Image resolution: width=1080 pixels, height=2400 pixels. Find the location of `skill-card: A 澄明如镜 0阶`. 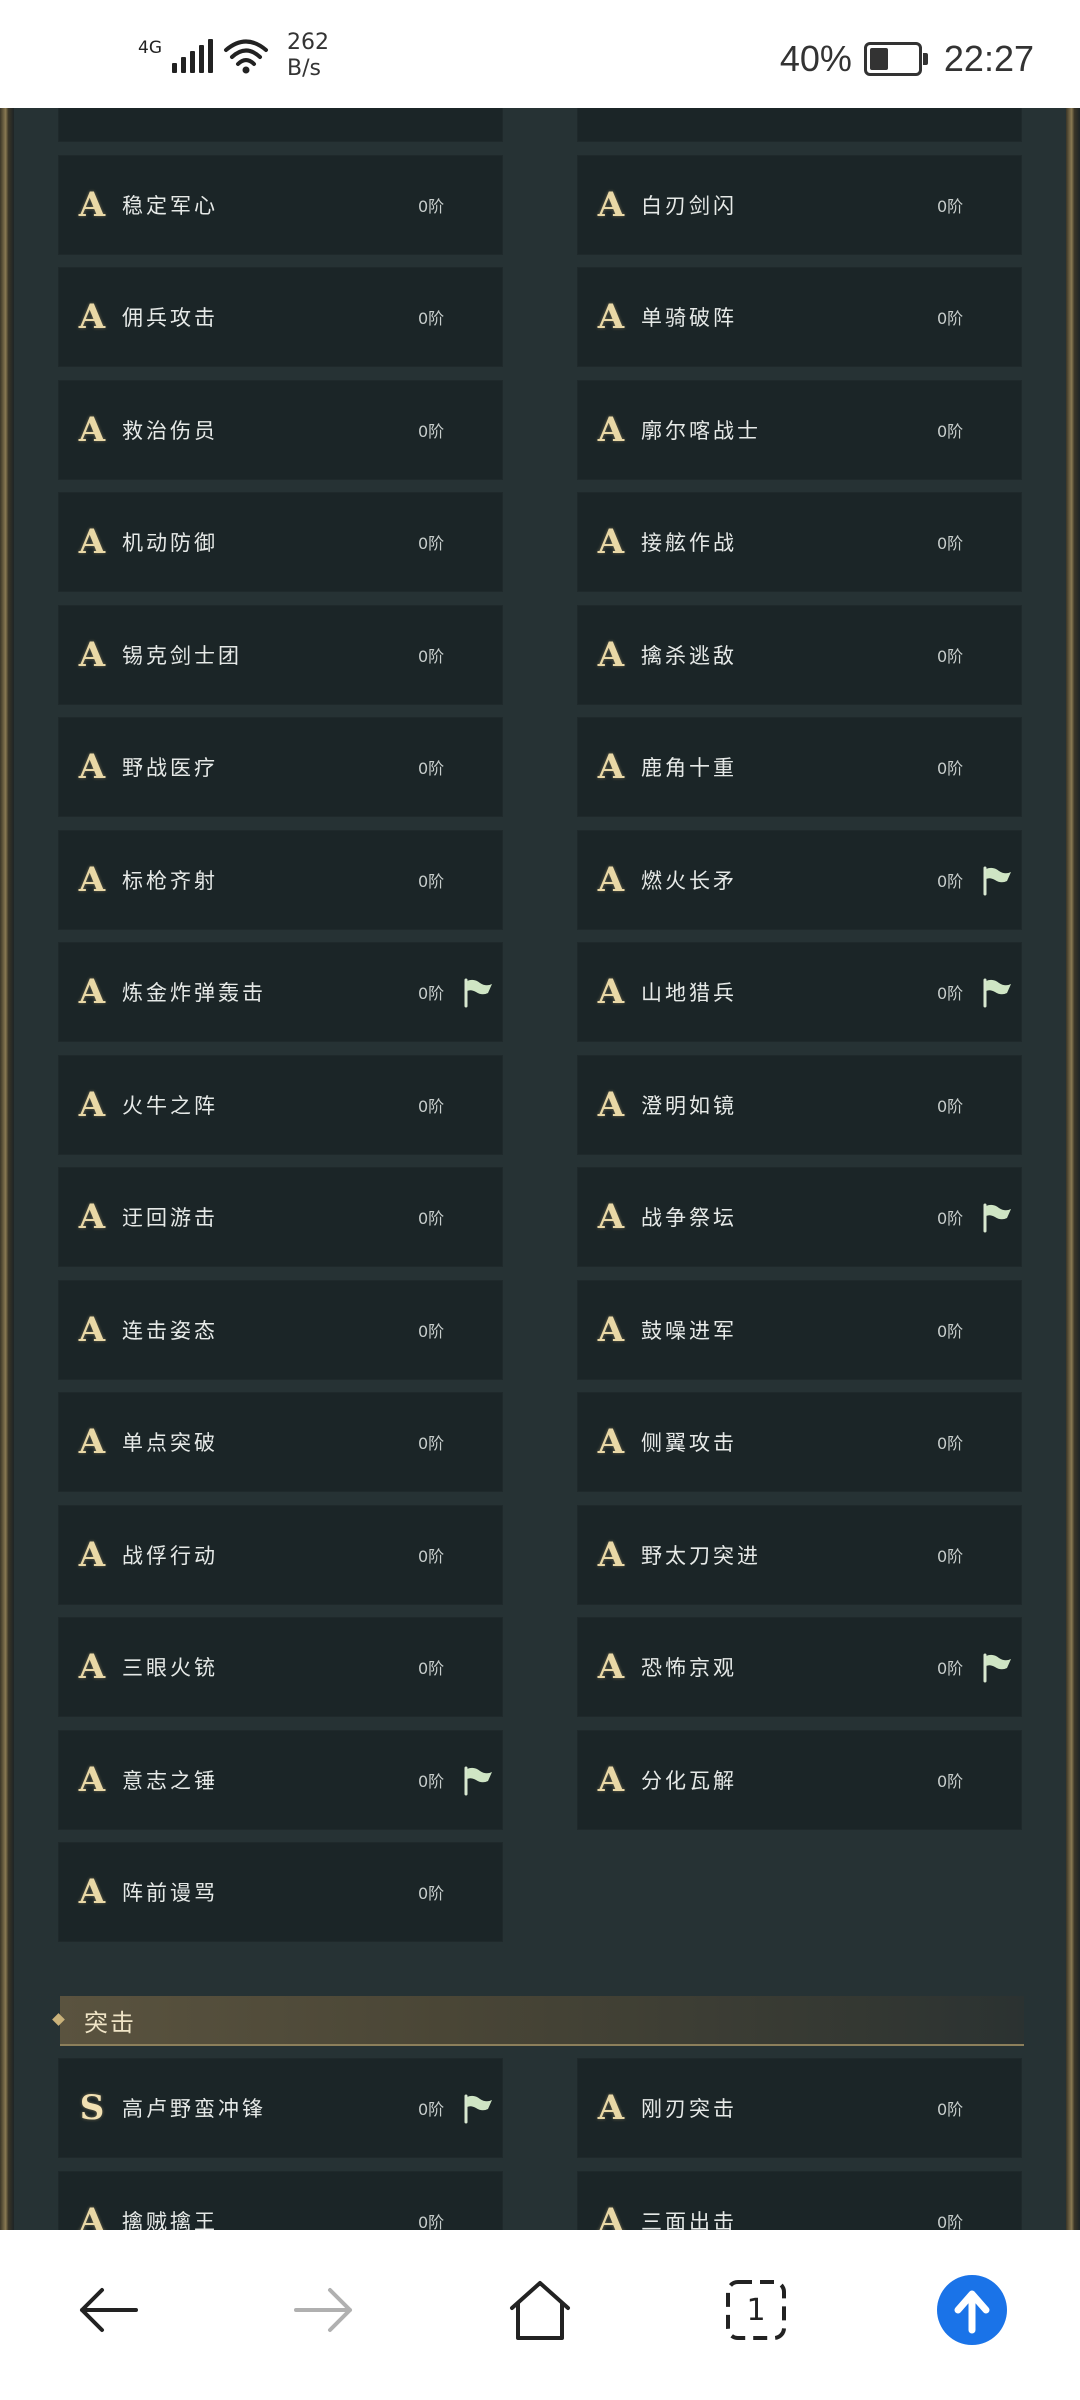

skill-card: A 澄明如镜 0阶 is located at coordinates (799, 1104).